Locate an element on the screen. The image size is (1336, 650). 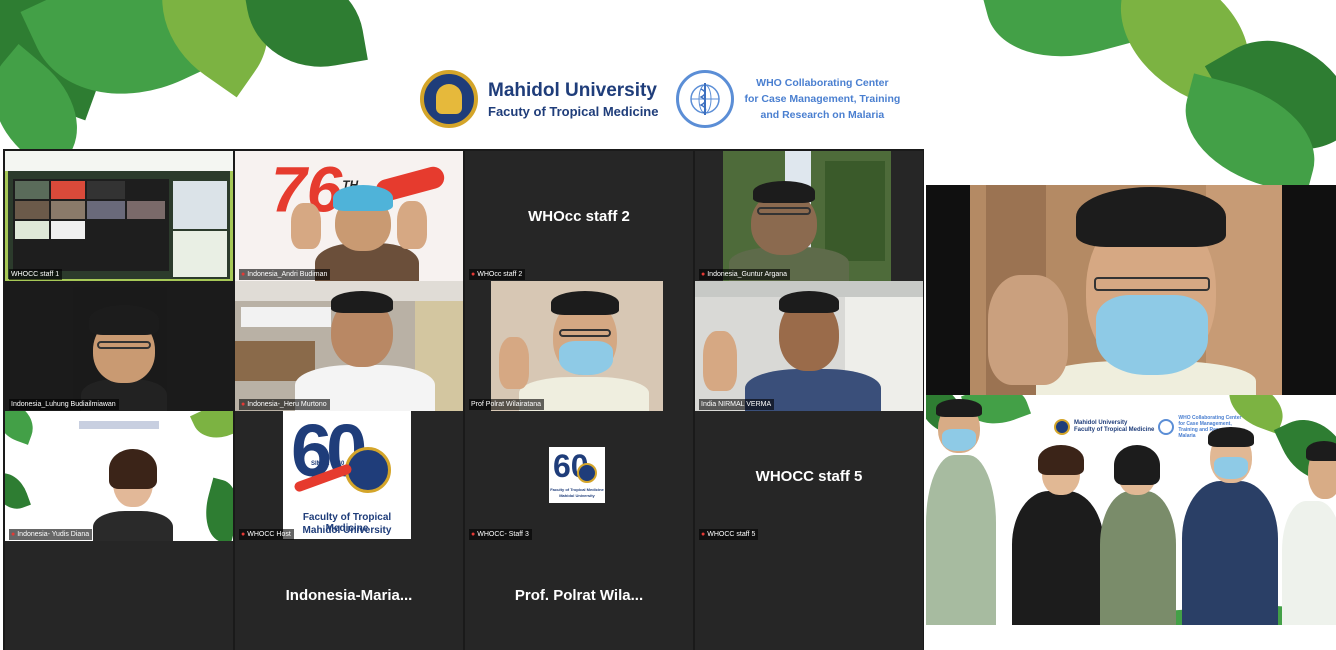
video-tile: WHOCC staff 5 ● WHOCC staff 5 is located at coordinates (809, 476).